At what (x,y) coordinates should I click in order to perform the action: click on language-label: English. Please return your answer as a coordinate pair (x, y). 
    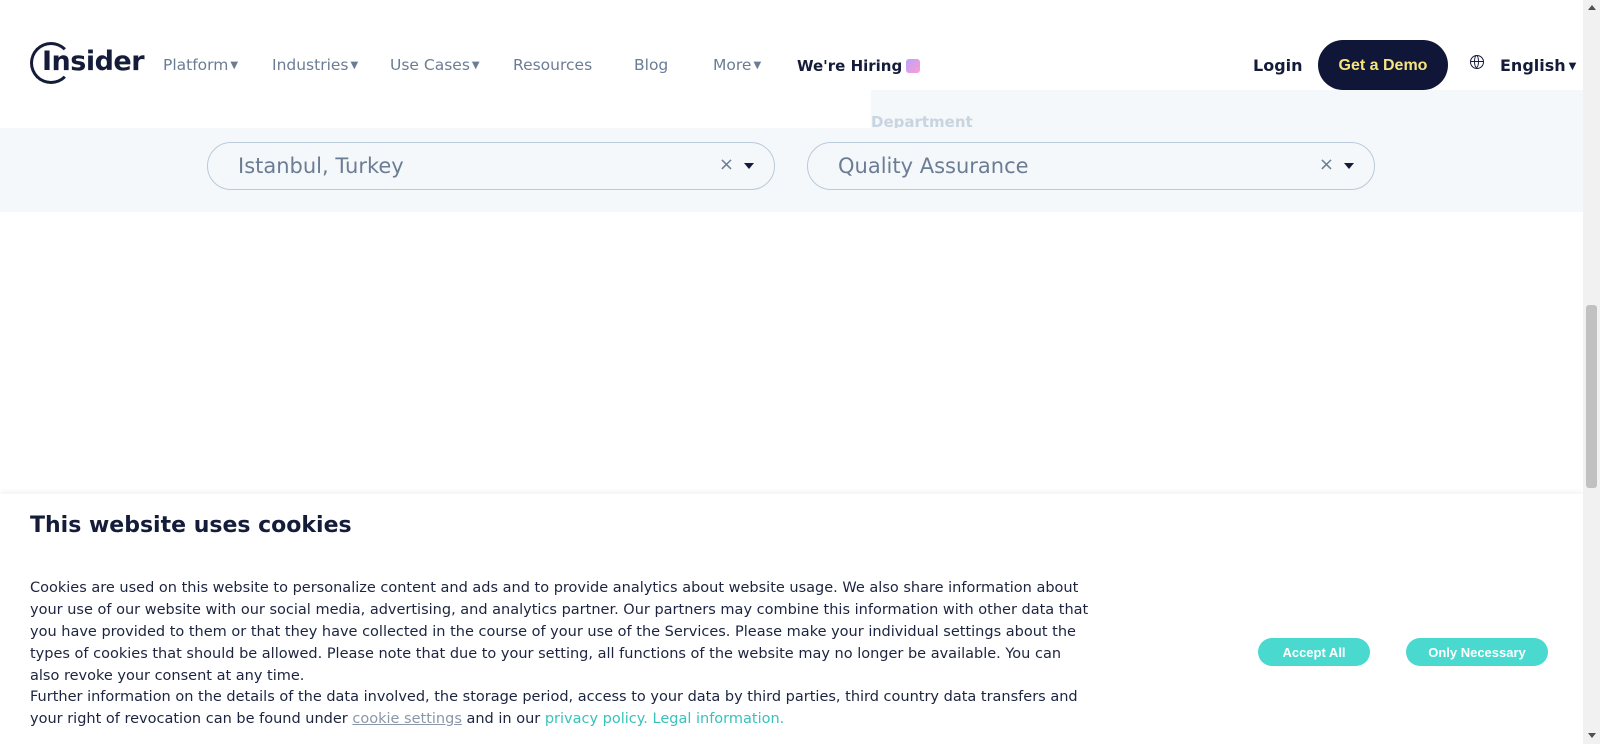
    Looking at the image, I should click on (1533, 65).